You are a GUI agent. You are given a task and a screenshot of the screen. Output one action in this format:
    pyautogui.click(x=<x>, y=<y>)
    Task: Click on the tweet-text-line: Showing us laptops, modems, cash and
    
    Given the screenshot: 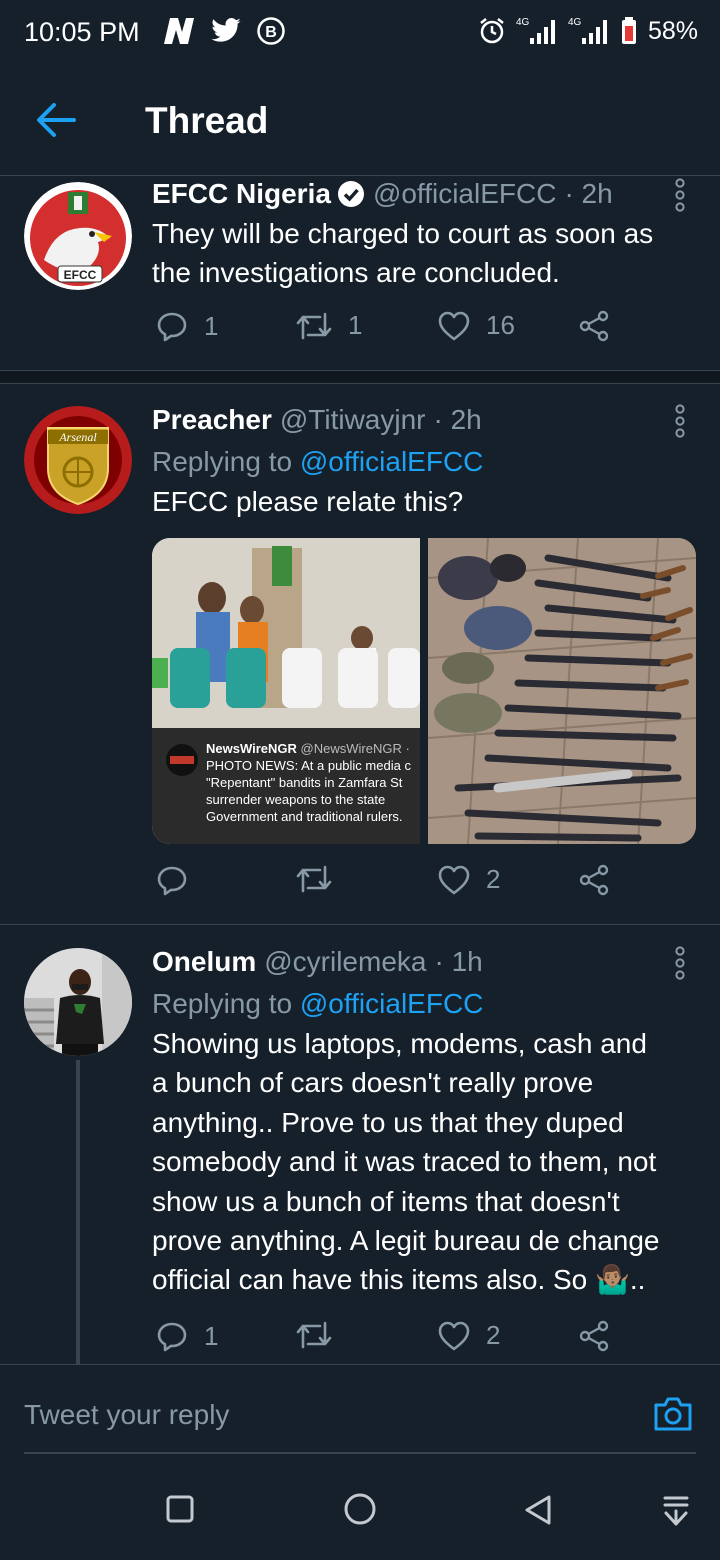 What is the action you would take?
    pyautogui.click(x=399, y=1043)
    